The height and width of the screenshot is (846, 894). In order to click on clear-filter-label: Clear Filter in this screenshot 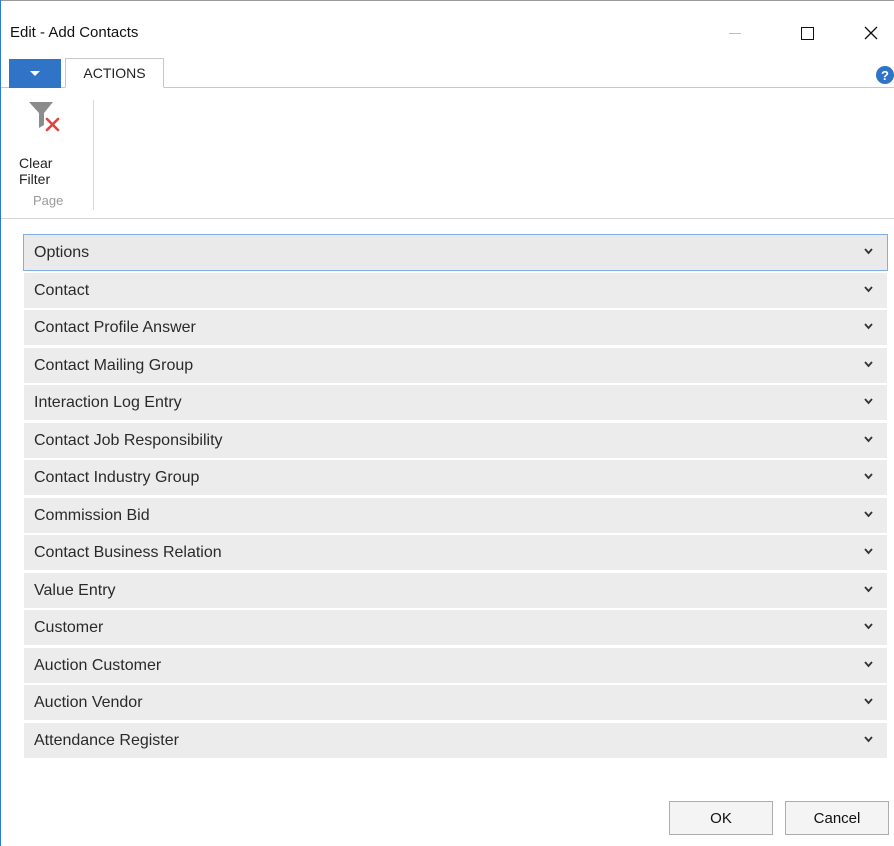, I will do `click(36, 171)`.